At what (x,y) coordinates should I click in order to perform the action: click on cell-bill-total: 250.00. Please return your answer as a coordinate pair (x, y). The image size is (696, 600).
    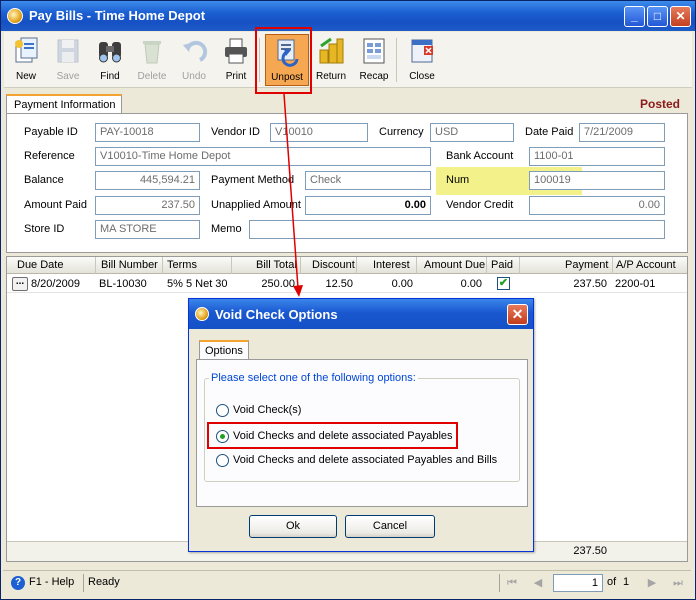
    Looking at the image, I should click on (278, 284).